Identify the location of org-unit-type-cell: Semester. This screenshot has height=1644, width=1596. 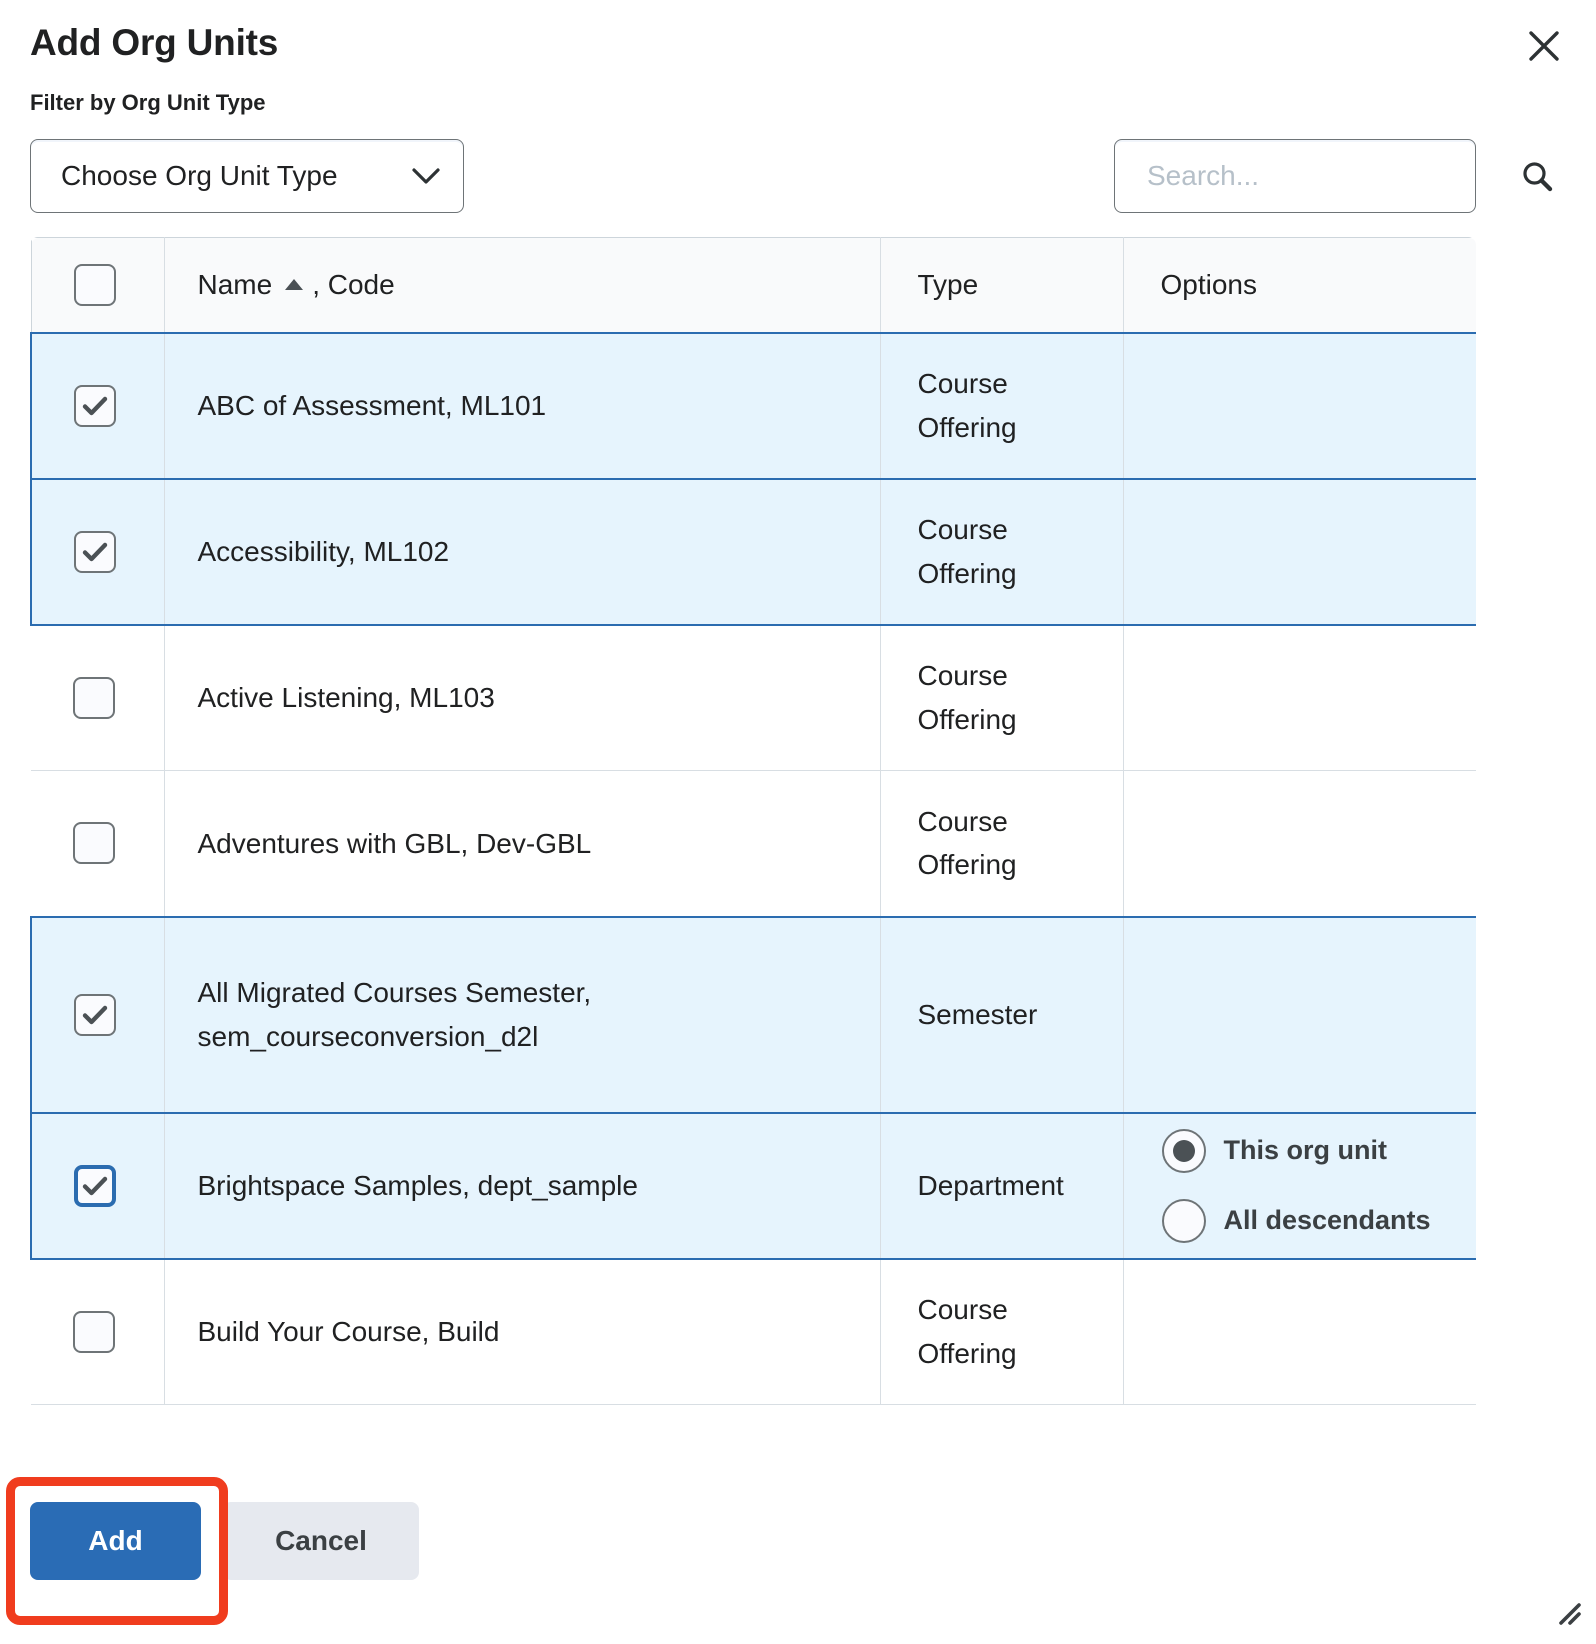
(1002, 1014).